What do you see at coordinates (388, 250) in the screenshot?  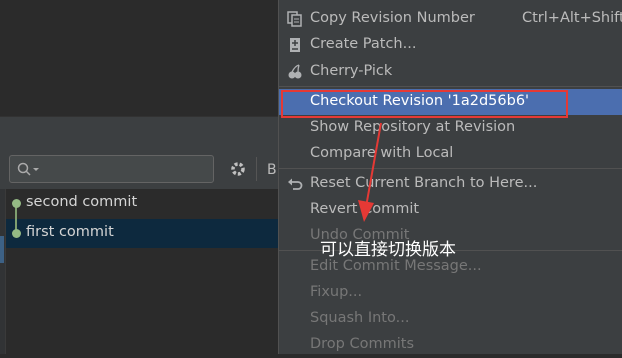 I see `annotation-text: 可以直接切换版本` at bounding box center [388, 250].